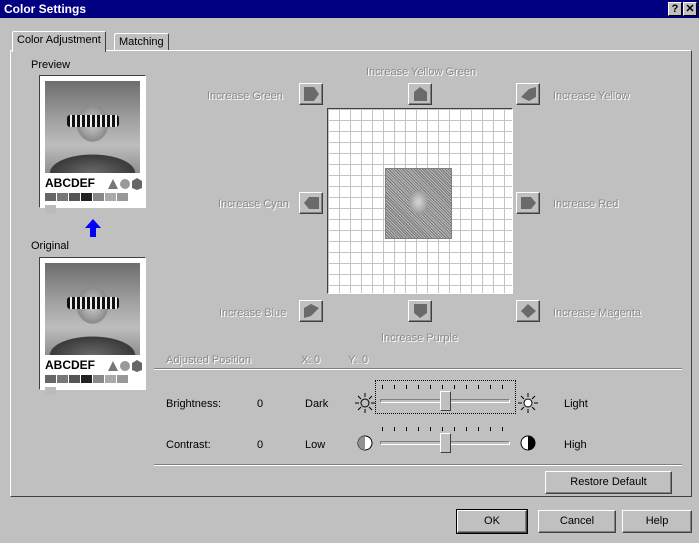  Describe the element at coordinates (45, 9) in the screenshot. I see `window-title: Color Settings` at that location.